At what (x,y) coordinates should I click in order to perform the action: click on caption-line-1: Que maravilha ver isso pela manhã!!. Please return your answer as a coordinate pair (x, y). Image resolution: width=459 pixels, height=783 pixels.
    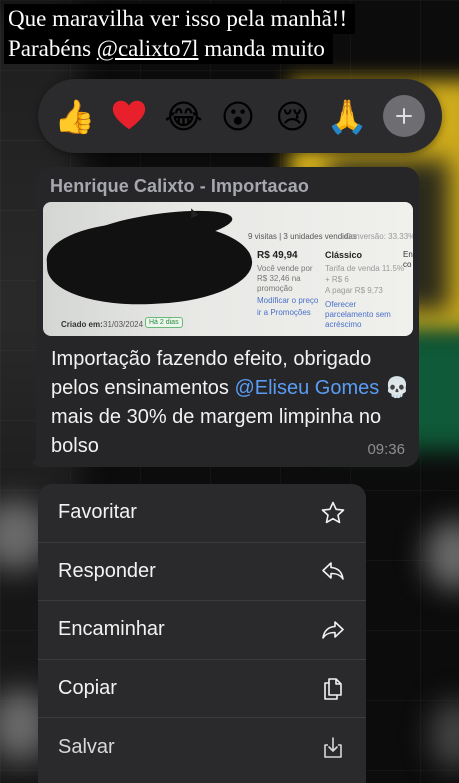
    Looking at the image, I should click on (180, 19).